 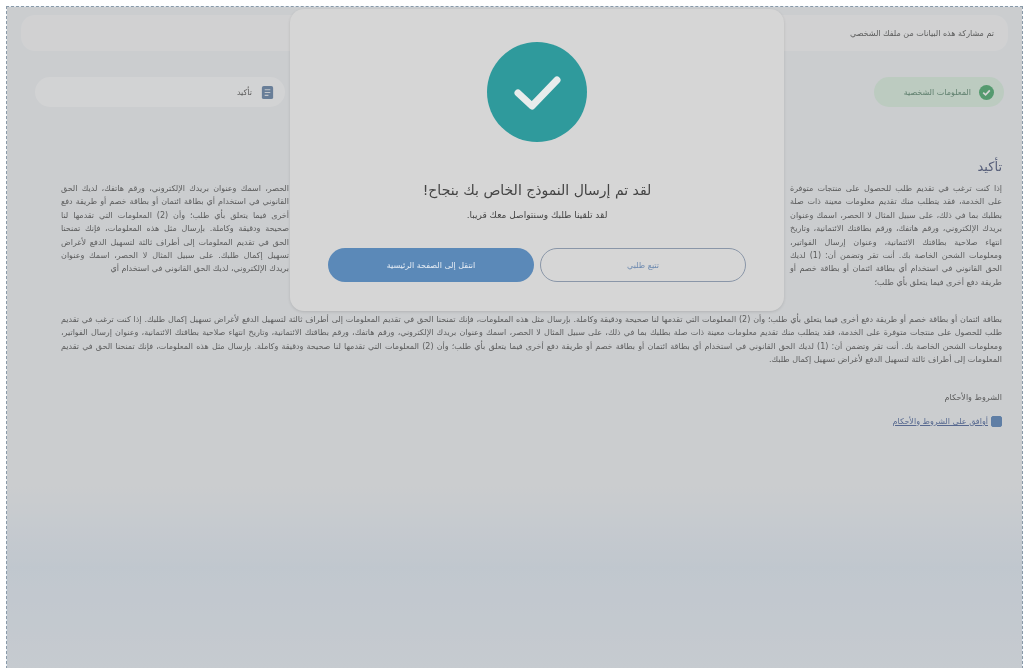 I want to click on agree-terms-link: أوافق على الشروط والأحكام, so click(x=940, y=421).